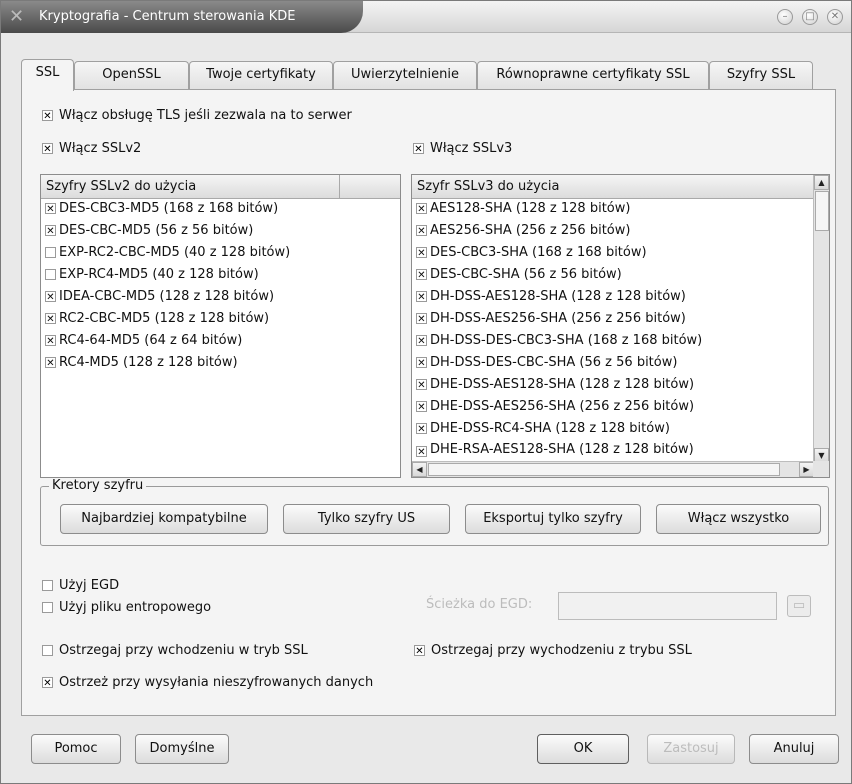 This screenshot has width=852, height=784. I want to click on minimize-icon: –, so click(785, 17).